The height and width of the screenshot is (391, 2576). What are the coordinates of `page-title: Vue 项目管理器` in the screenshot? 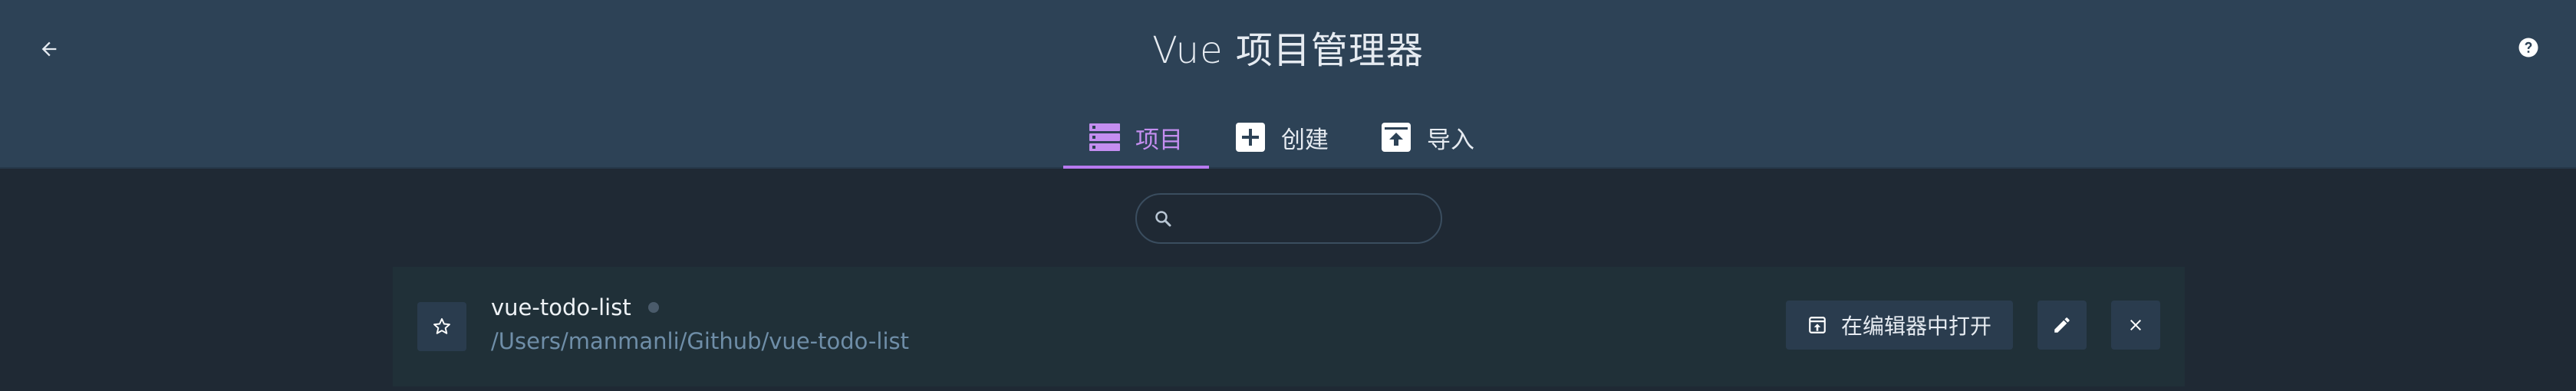 It's located at (1288, 51).